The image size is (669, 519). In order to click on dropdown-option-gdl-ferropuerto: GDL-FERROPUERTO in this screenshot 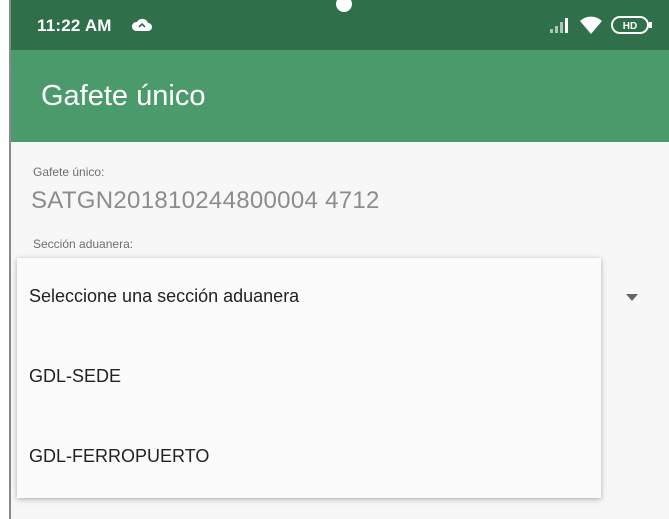, I will do `click(309, 458)`.